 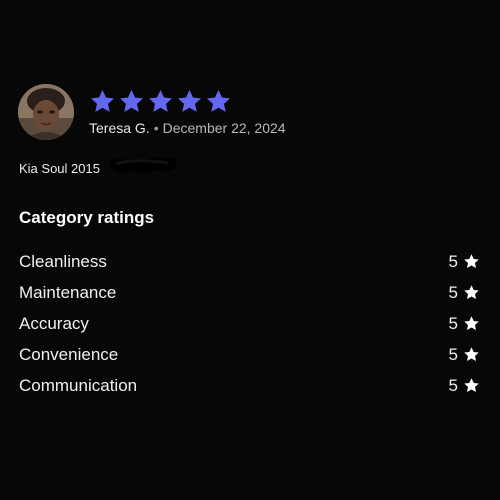 I want to click on rating-row: Convenience 5, so click(x=249, y=354).